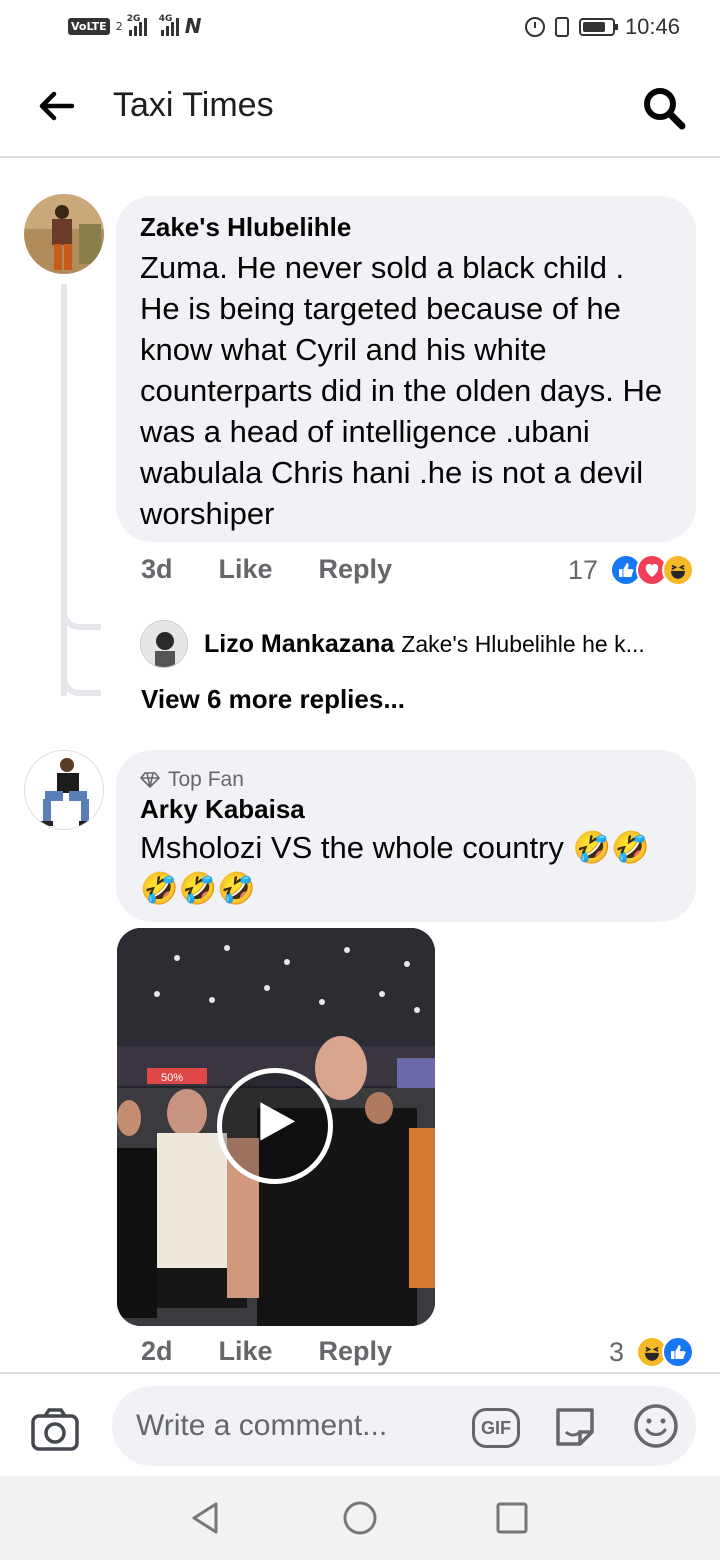  Describe the element at coordinates (616, 1351) in the screenshot. I see `reaction-count: 3` at that location.